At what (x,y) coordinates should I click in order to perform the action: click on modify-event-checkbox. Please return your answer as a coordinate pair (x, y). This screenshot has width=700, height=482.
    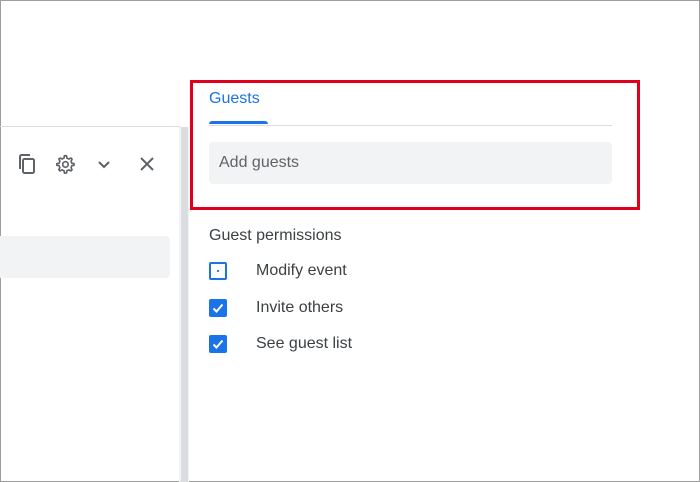
    Looking at the image, I should click on (218, 271).